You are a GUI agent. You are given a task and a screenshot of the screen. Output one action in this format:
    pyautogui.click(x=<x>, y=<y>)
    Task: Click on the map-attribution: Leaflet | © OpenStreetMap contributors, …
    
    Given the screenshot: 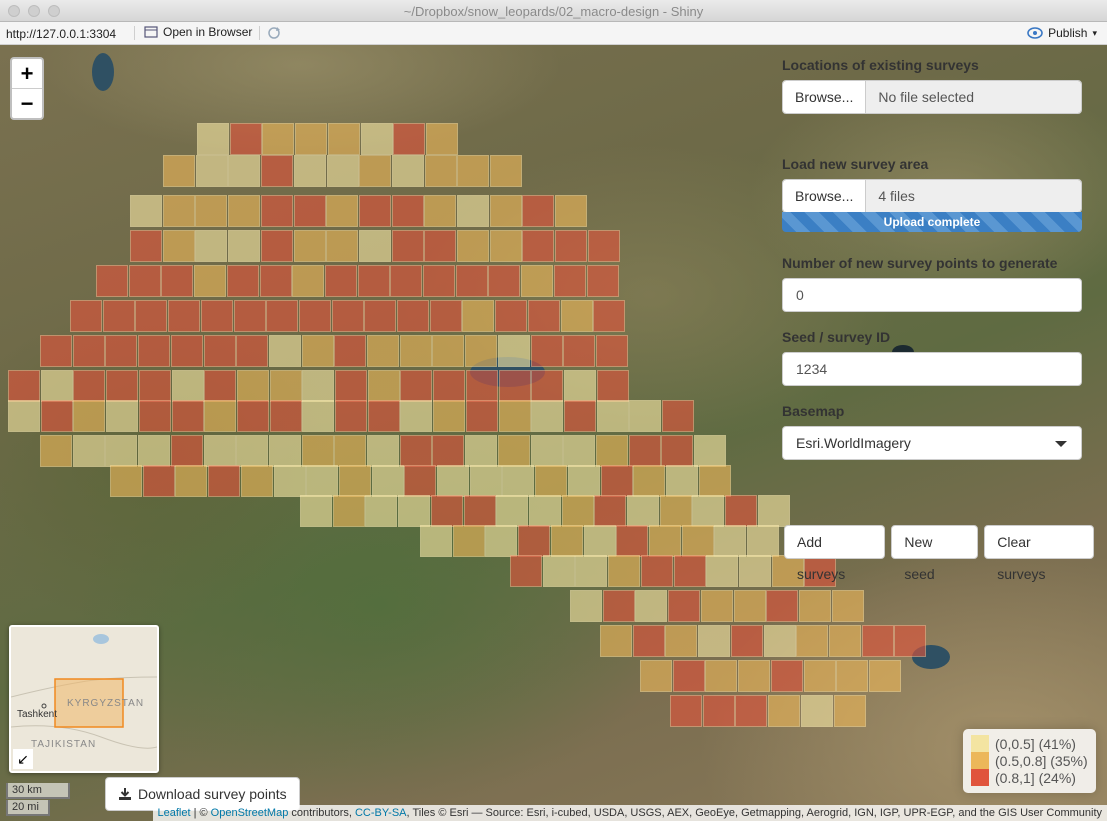 What is the action you would take?
    pyautogui.click(x=629, y=813)
    